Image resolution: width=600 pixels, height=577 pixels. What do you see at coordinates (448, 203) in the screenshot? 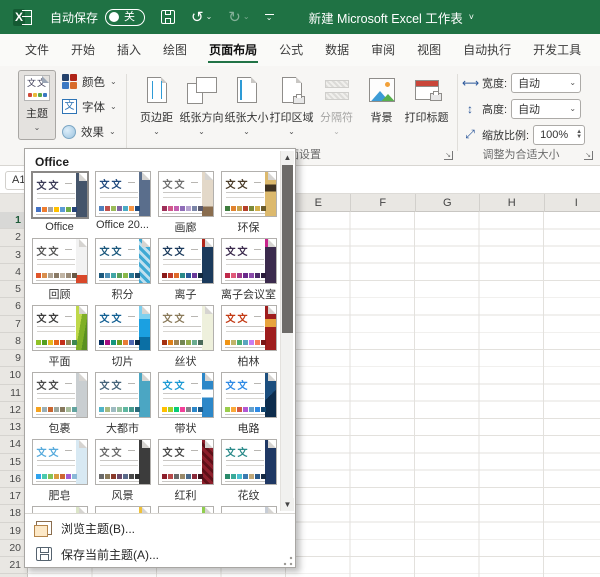
I see `column-header-G: G` at bounding box center [448, 203].